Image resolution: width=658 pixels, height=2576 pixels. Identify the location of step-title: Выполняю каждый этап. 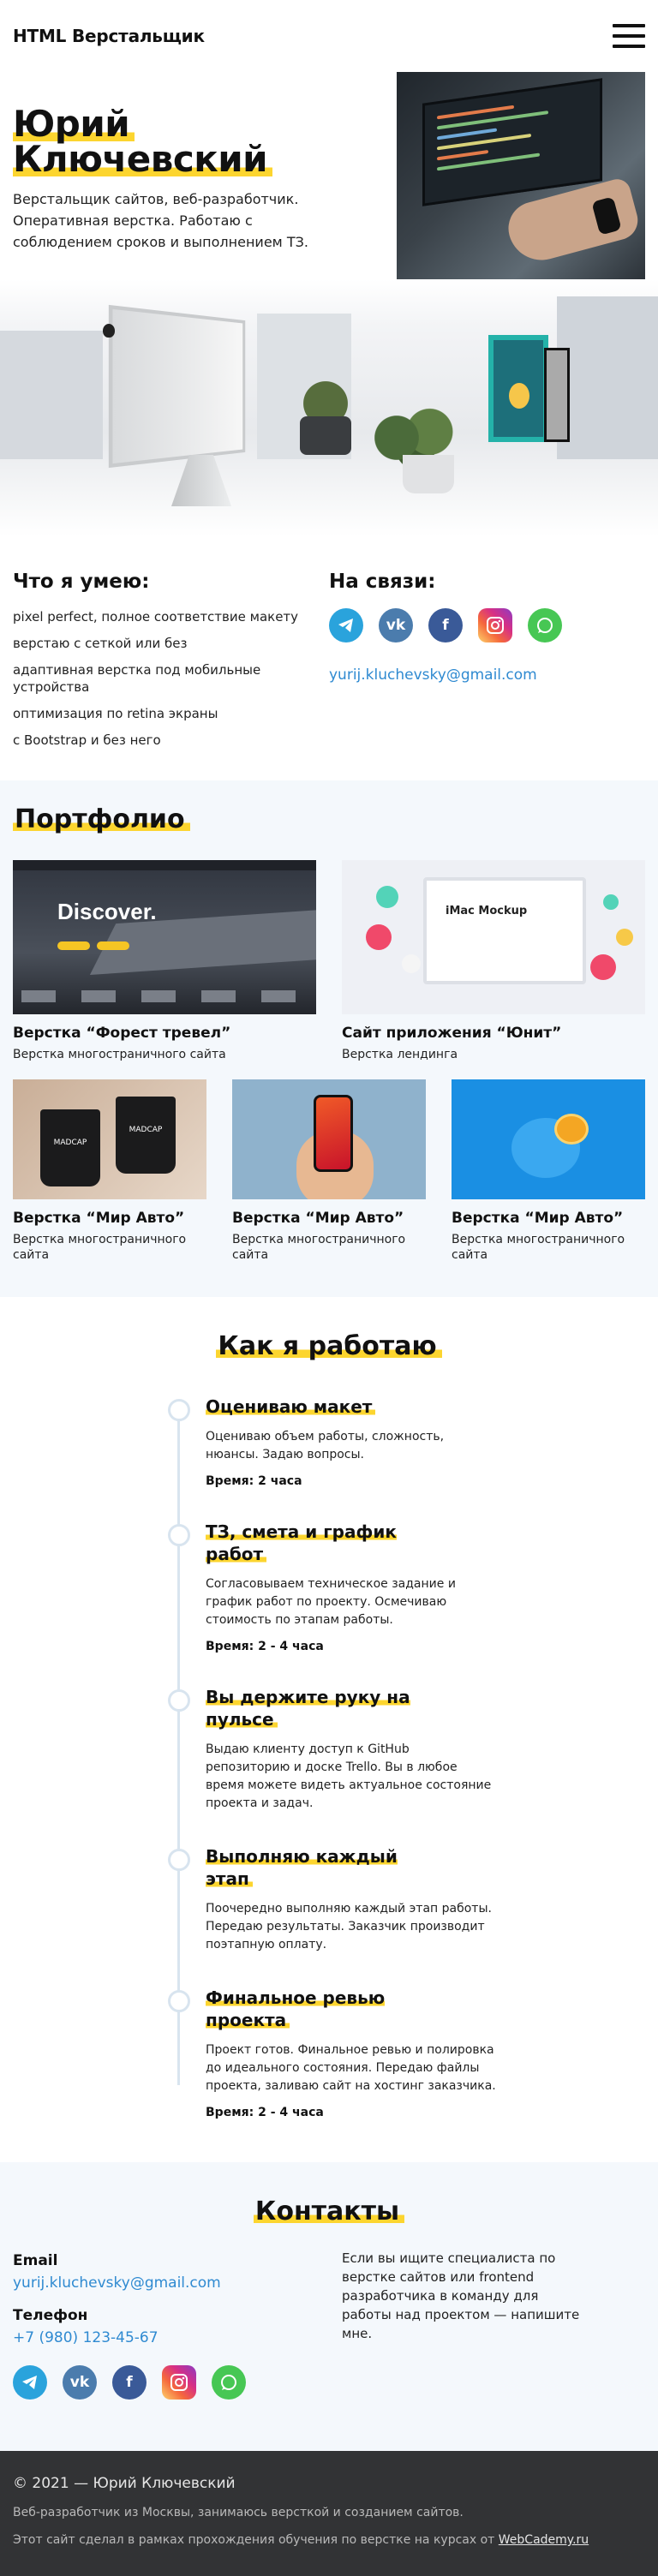
(302, 1868).